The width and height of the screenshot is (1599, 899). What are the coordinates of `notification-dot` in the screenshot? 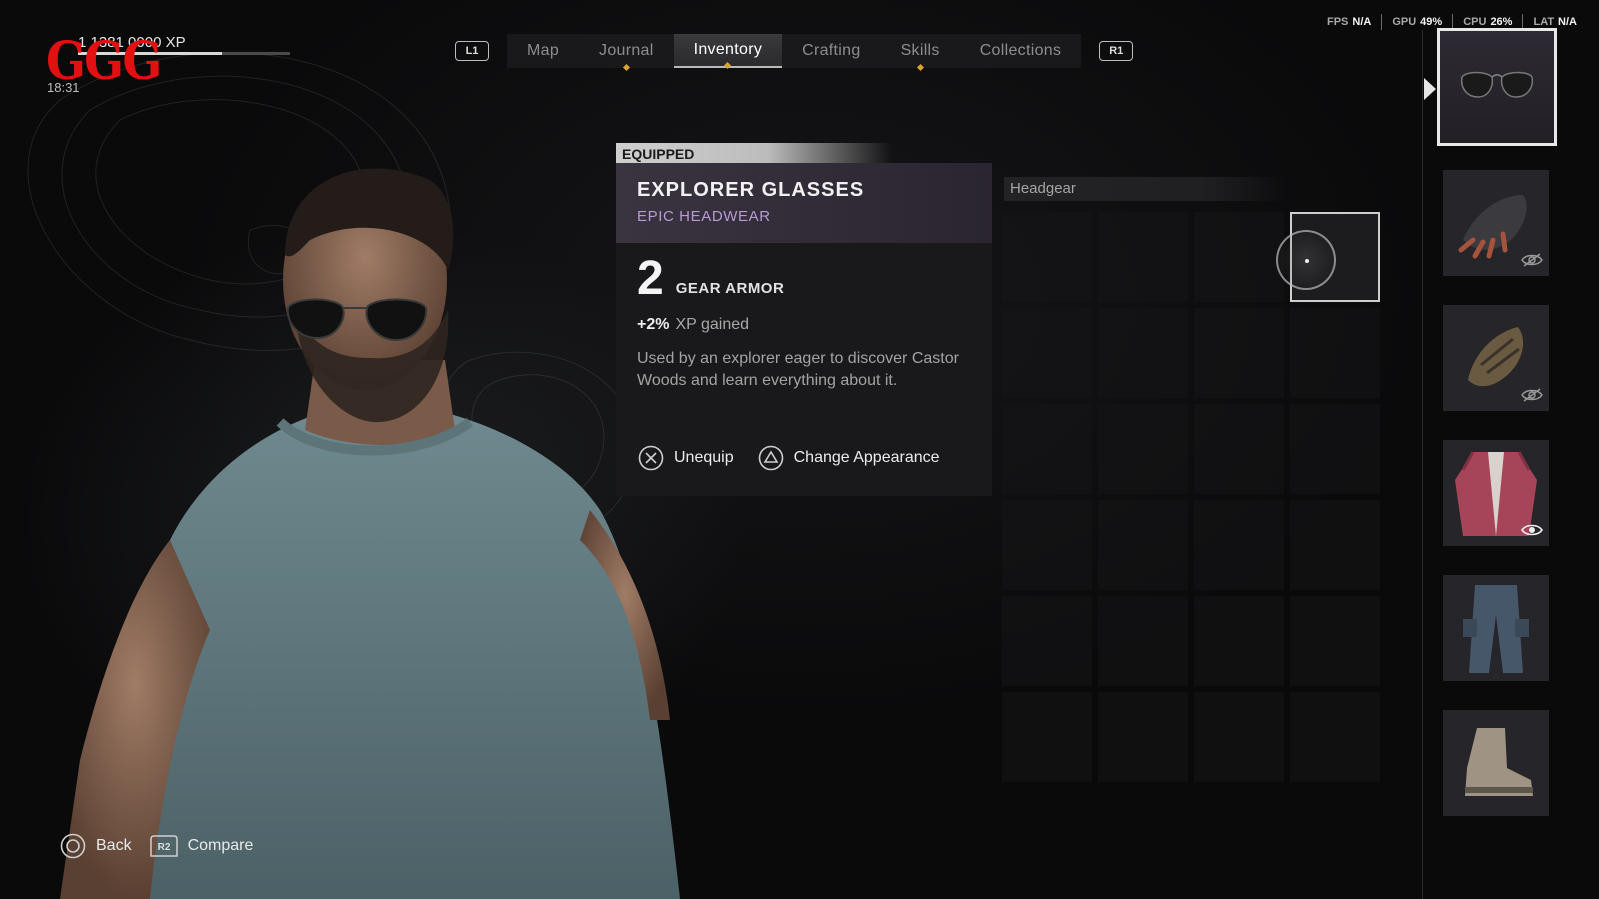 It's located at (728, 65).